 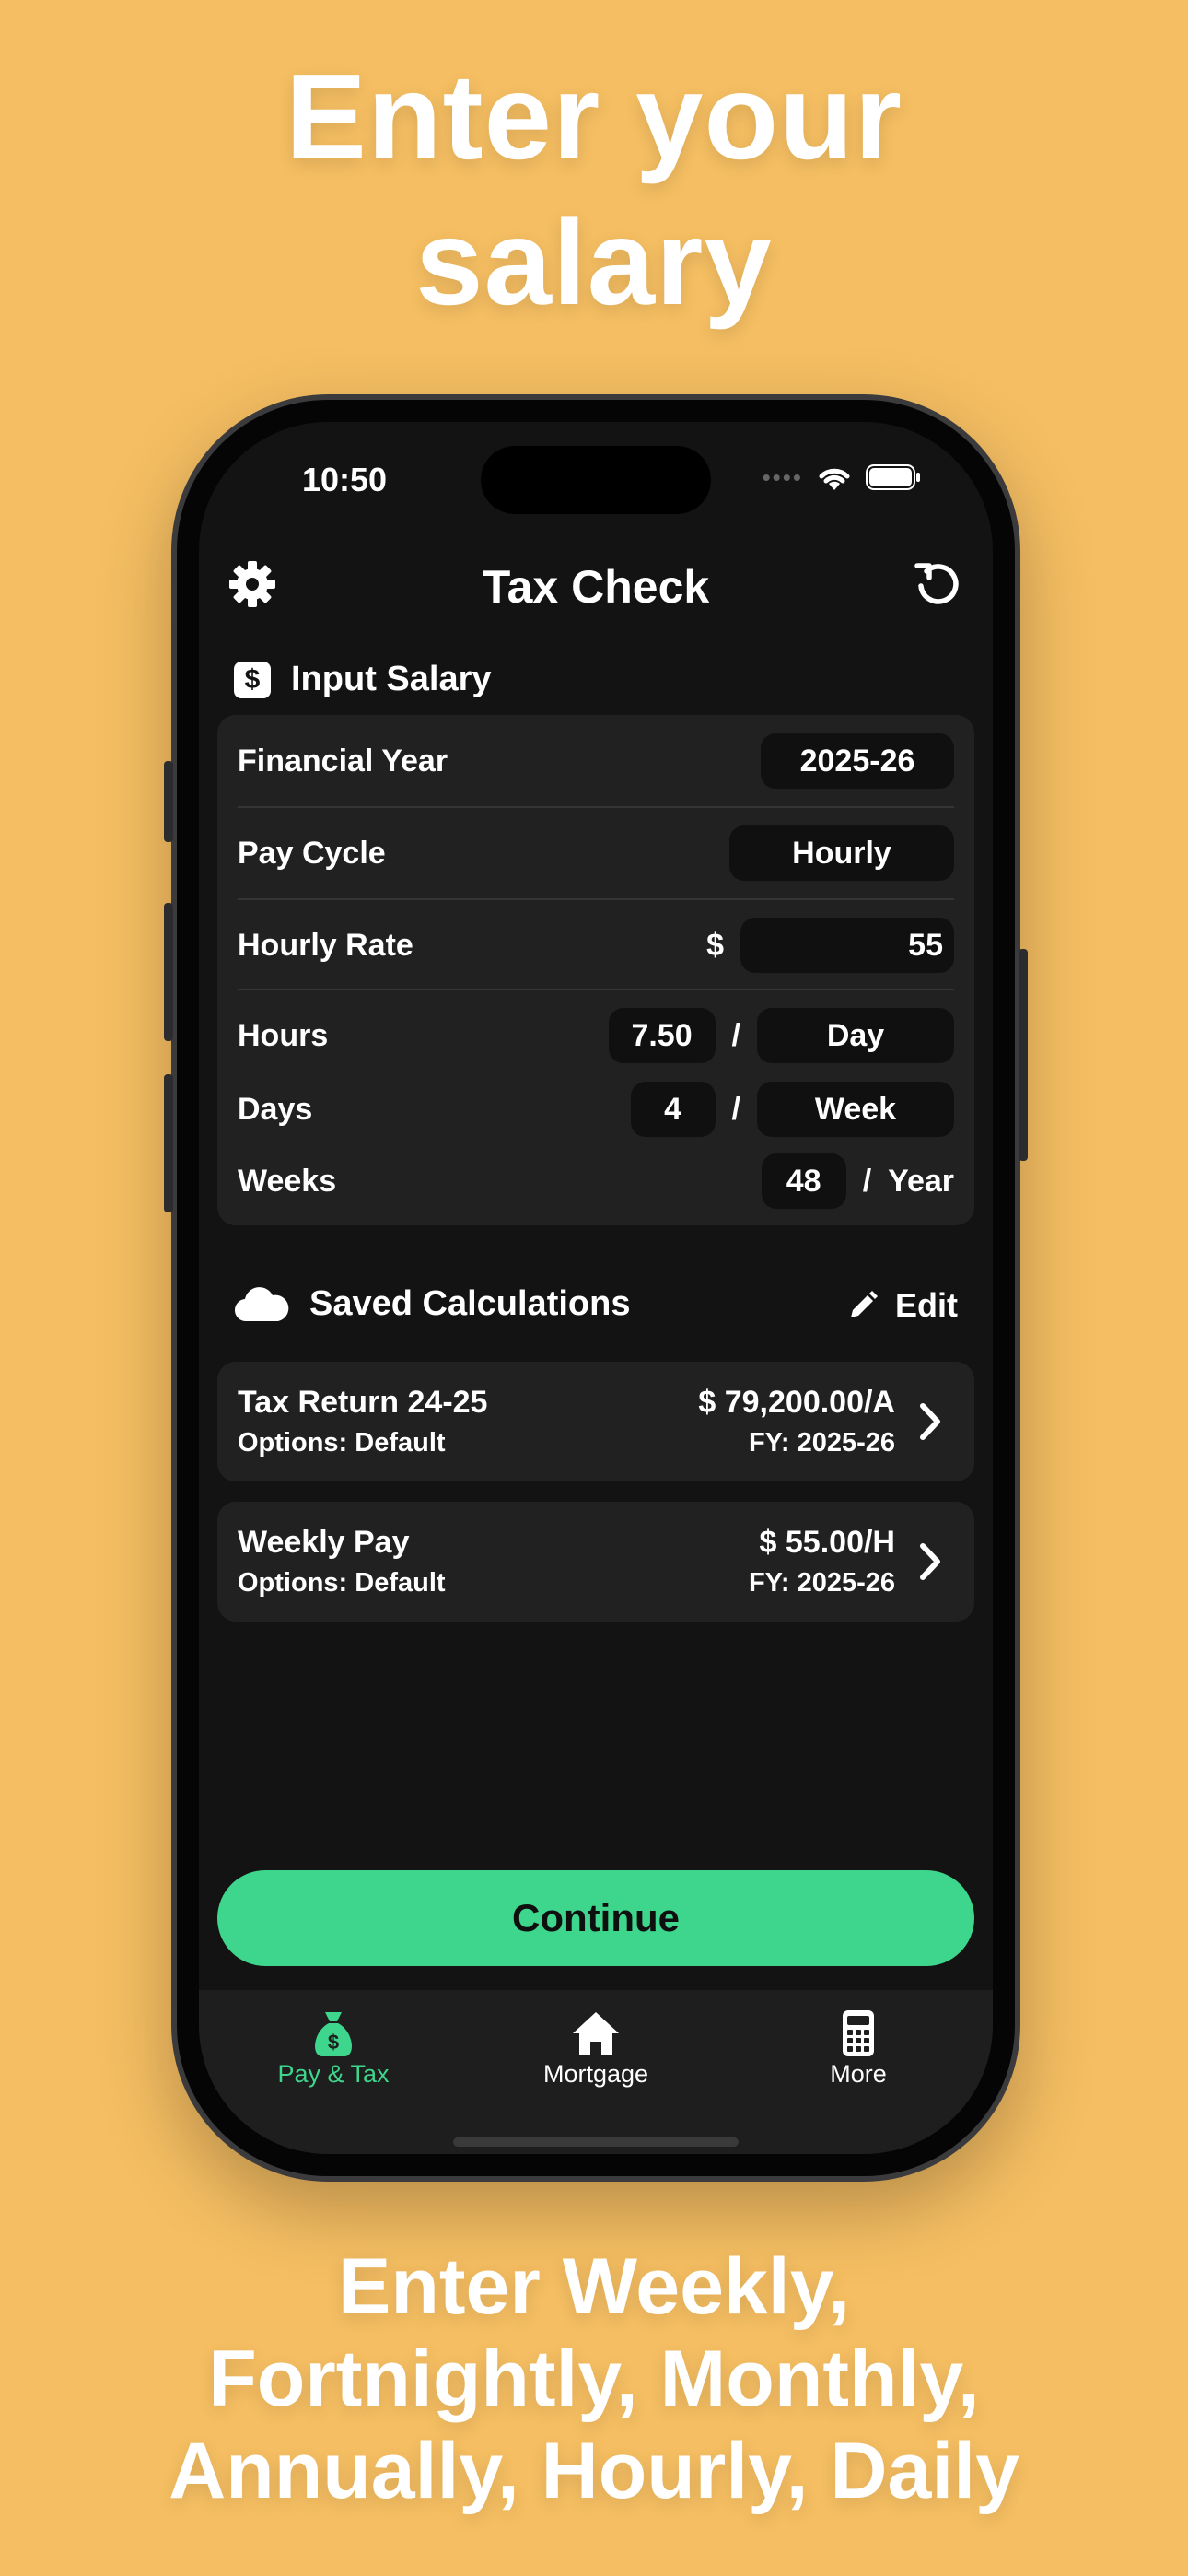 I want to click on input-salary-header: $ Input Salary, so click(x=363, y=679).